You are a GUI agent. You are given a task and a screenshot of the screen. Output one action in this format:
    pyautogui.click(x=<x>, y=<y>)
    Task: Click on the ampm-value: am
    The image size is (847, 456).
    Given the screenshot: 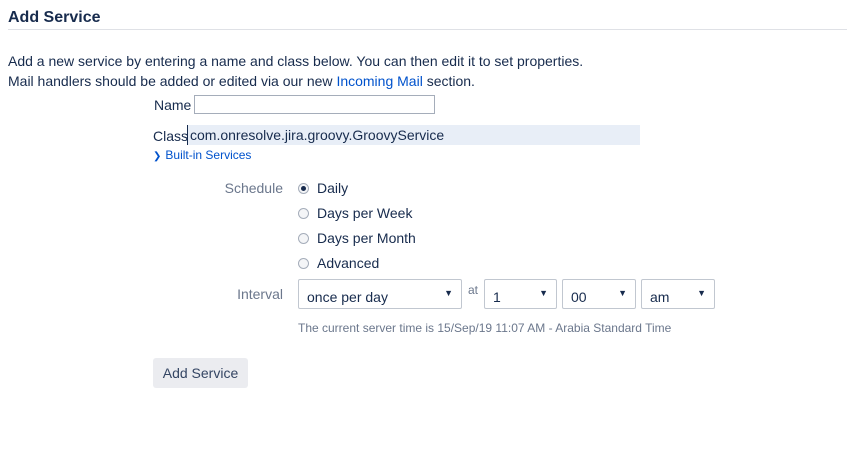 What is the action you would take?
    pyautogui.click(x=660, y=297)
    